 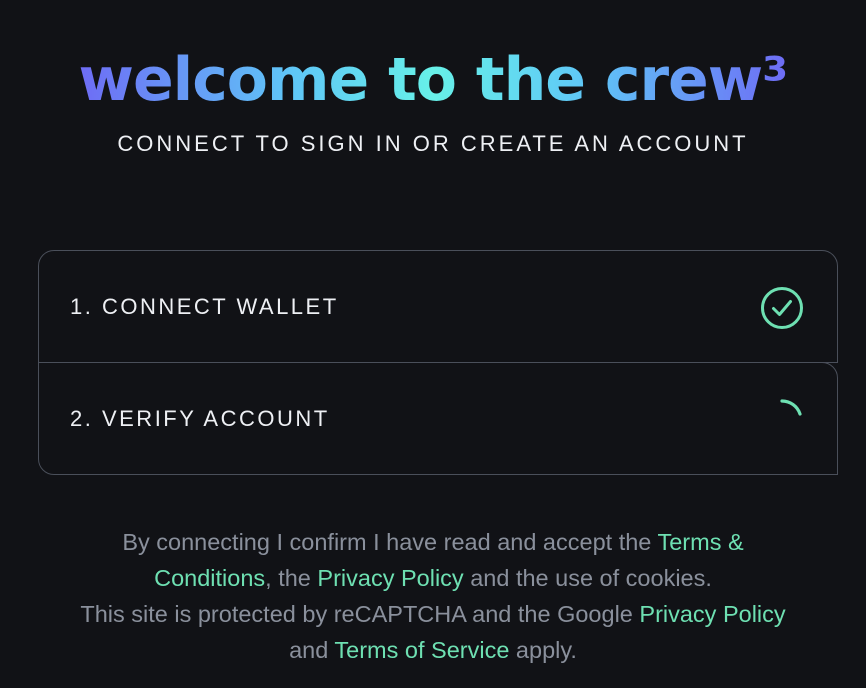 What do you see at coordinates (791, 407) in the screenshot?
I see `spinner-icon` at bounding box center [791, 407].